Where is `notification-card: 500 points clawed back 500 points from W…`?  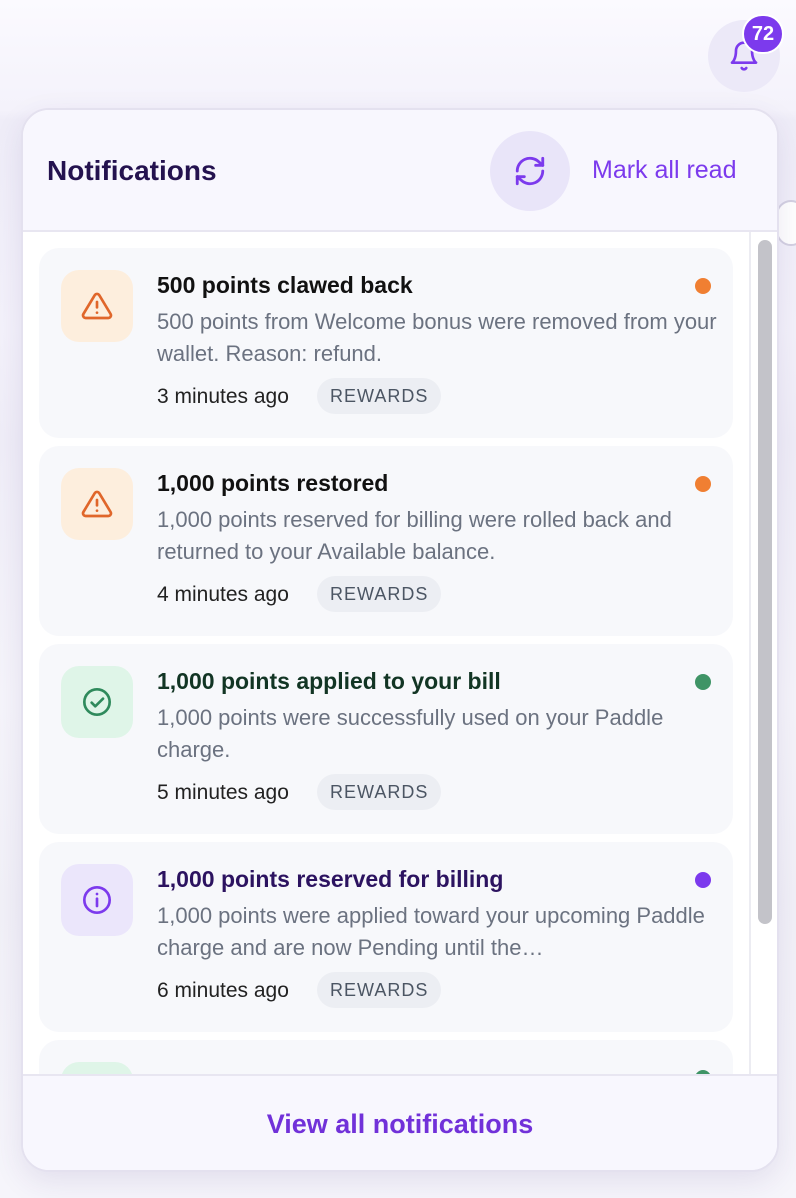
notification-card: 500 points clawed back 500 points from W… is located at coordinates (386, 343).